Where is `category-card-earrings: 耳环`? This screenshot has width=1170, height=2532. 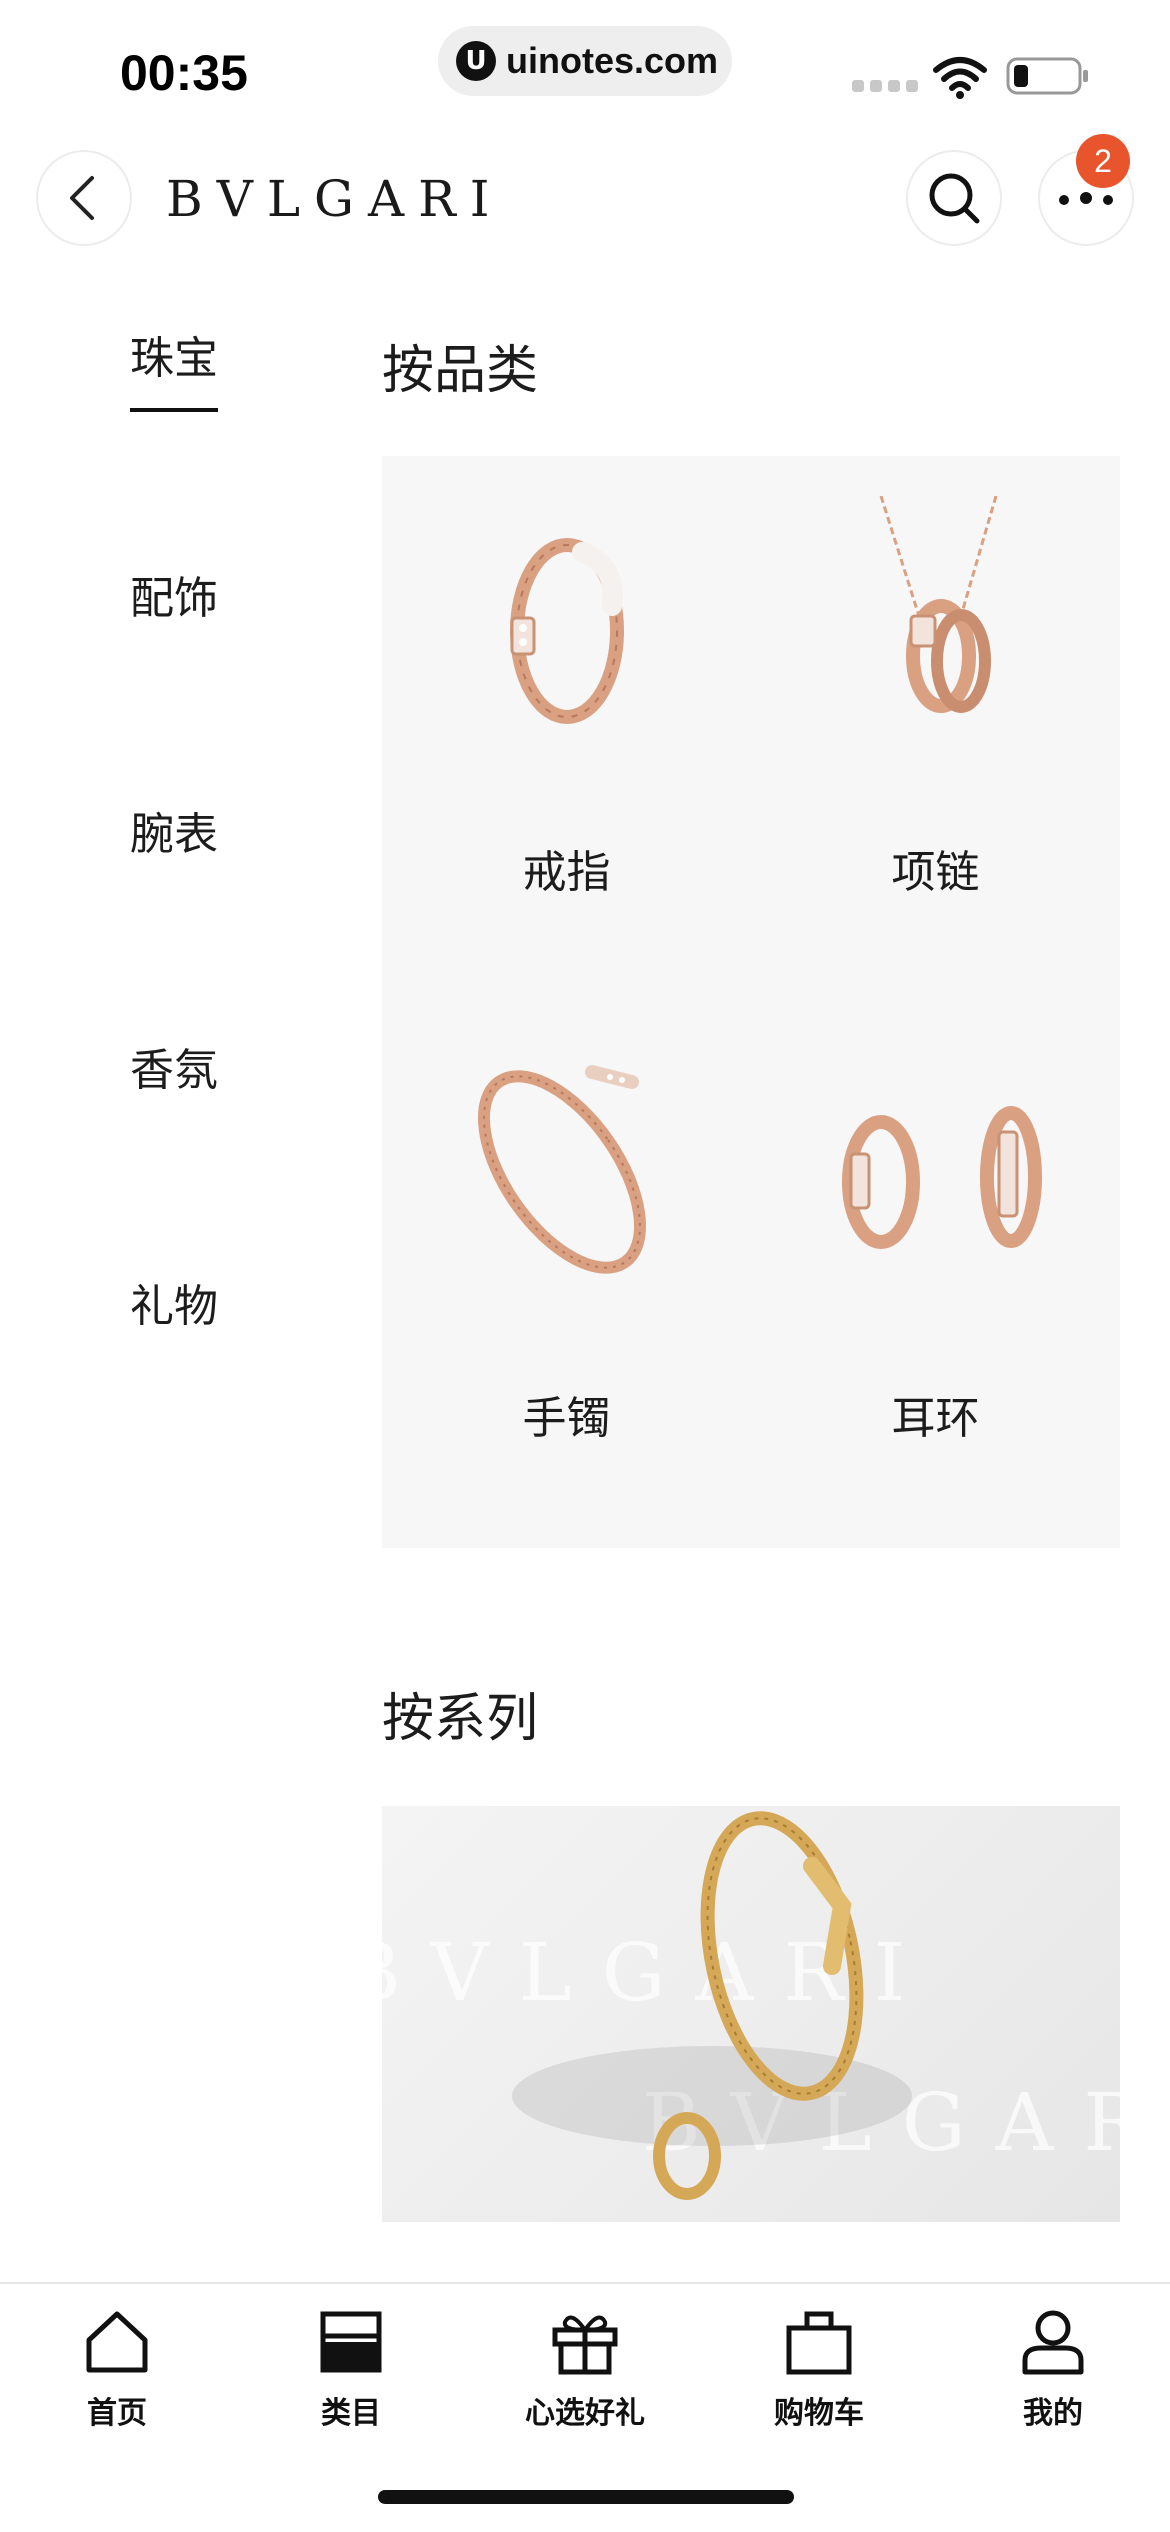 category-card-earrings: 耳环 is located at coordinates (935, 1275).